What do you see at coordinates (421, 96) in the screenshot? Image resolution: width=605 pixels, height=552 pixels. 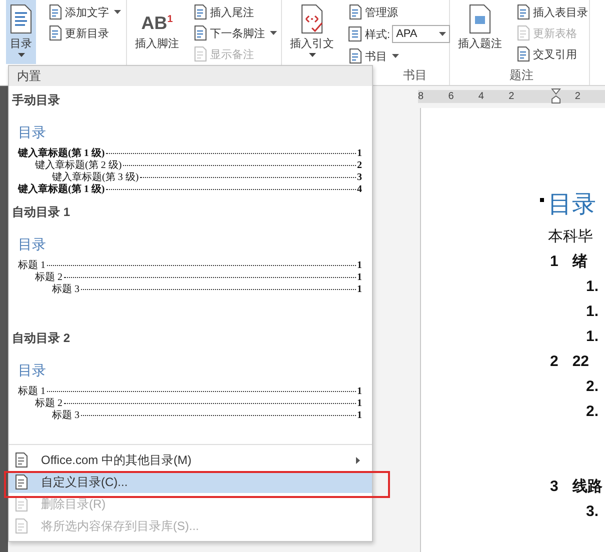 I see `ruler-number: 8` at bounding box center [421, 96].